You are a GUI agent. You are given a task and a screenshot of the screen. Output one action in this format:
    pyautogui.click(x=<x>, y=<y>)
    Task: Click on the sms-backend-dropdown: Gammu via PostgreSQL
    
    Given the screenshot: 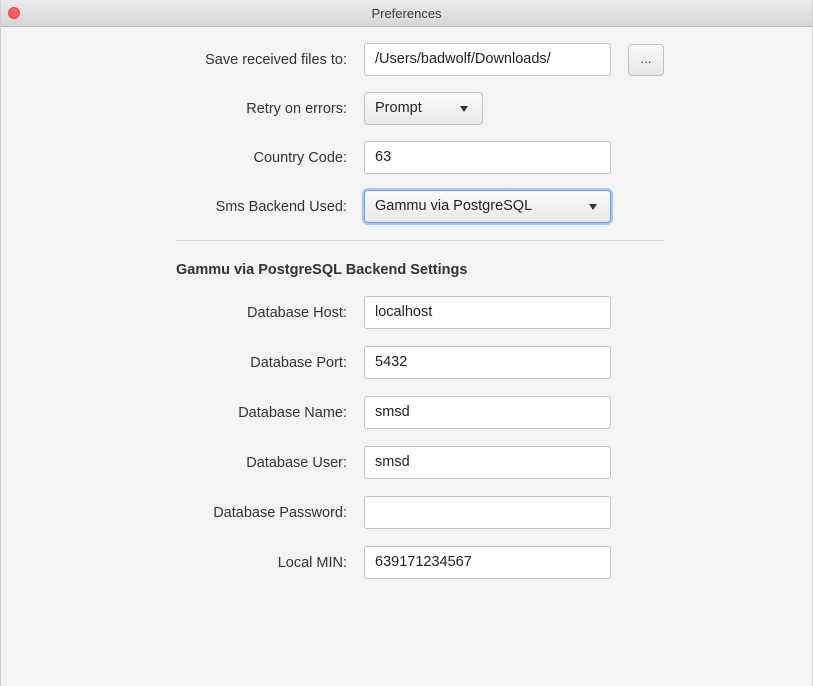 What is the action you would take?
    pyautogui.click(x=487, y=206)
    